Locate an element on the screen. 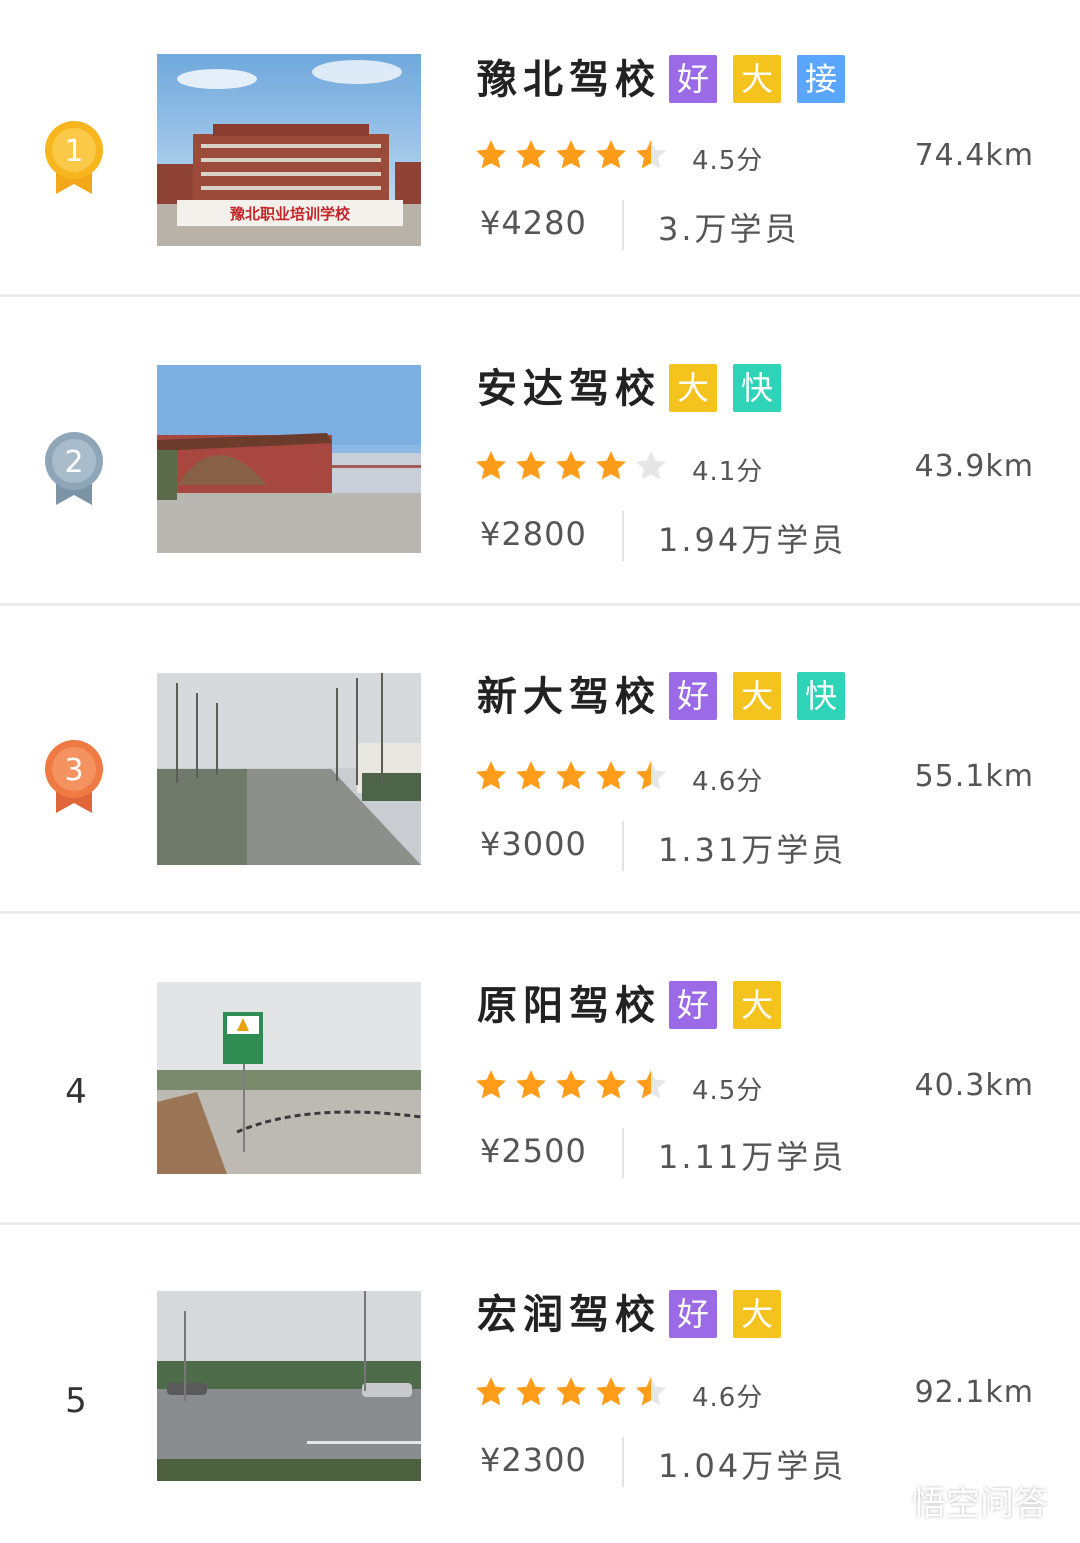  tag-pickup: 接 is located at coordinates (821, 79).